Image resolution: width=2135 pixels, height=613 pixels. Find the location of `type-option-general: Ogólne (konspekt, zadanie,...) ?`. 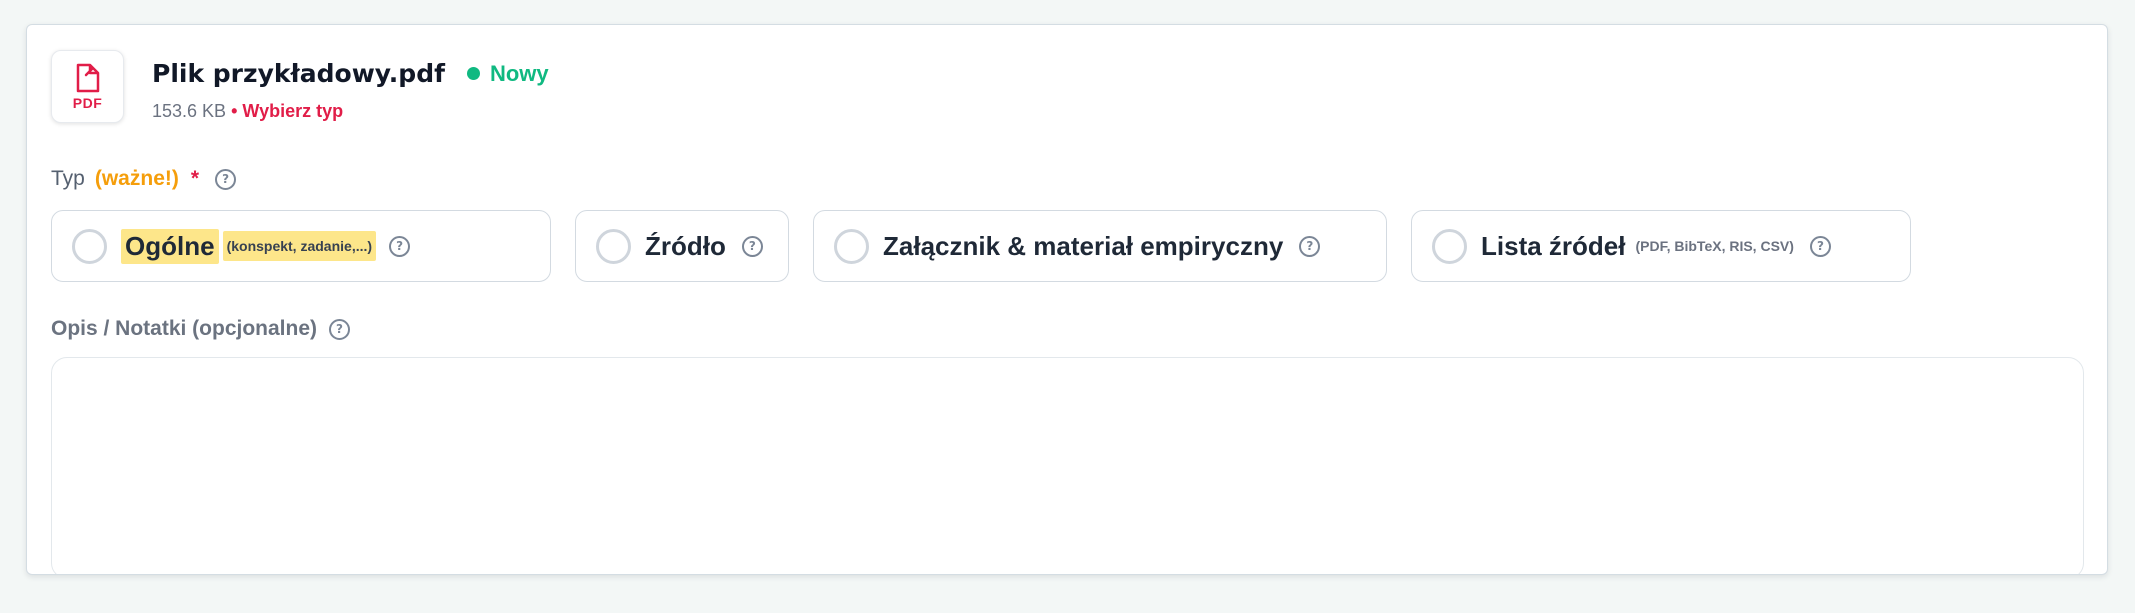

type-option-general: Ogólne (konspekt, zadanie,...) ? is located at coordinates (301, 246).